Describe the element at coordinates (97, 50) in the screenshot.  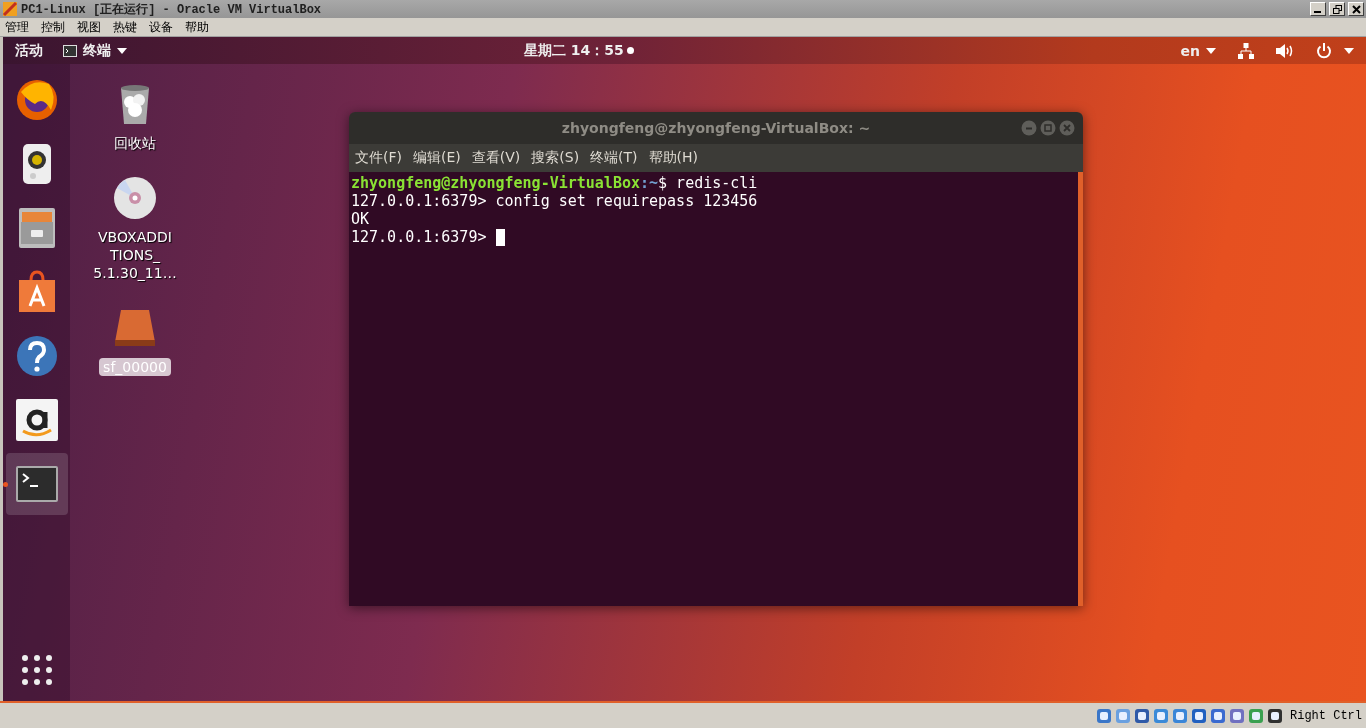
I see `app-menu-button: 终端` at that location.